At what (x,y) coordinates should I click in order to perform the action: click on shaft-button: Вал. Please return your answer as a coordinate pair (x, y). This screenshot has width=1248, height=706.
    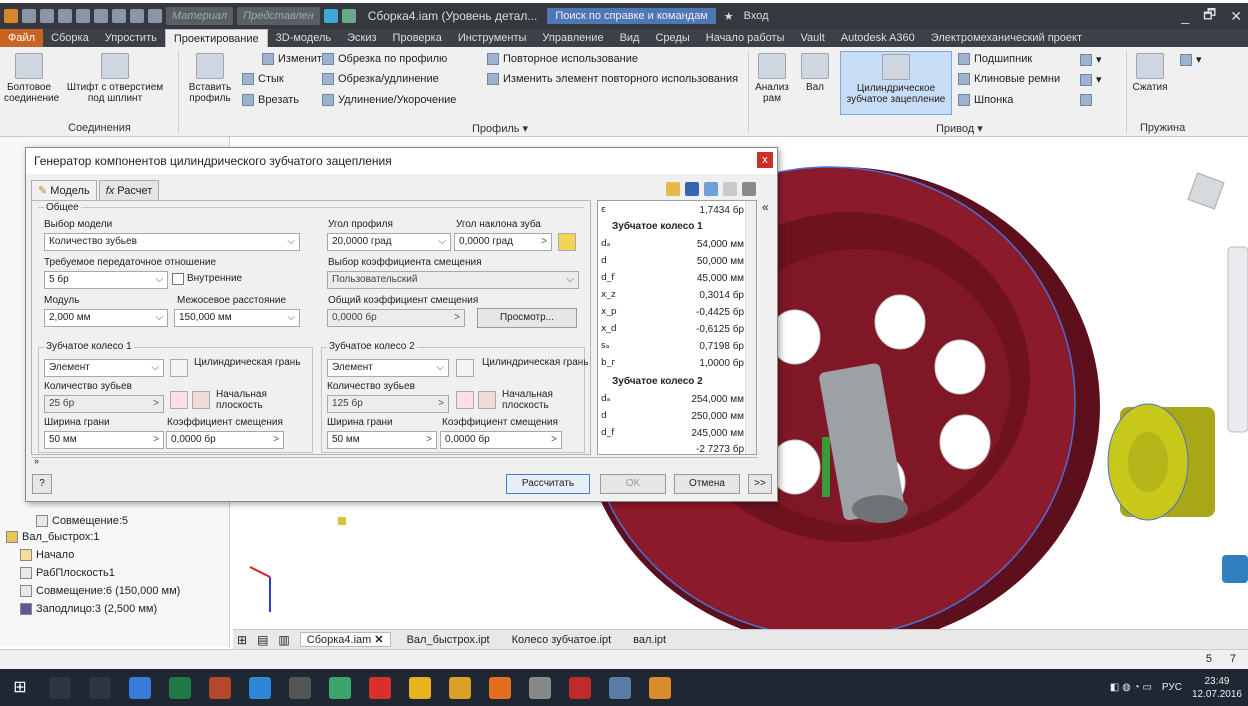
    Looking at the image, I should click on (815, 73).